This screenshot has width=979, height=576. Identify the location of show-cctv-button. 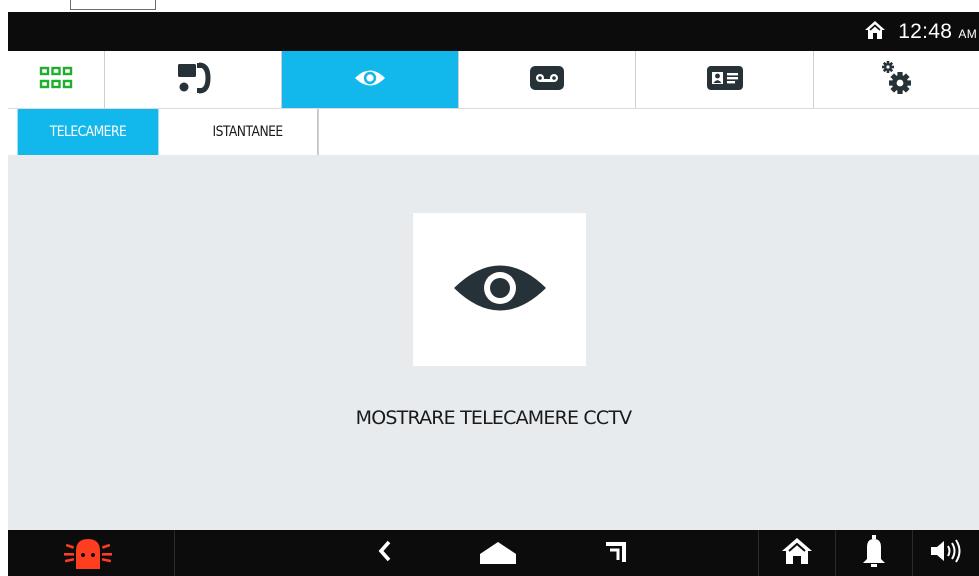
(499, 289).